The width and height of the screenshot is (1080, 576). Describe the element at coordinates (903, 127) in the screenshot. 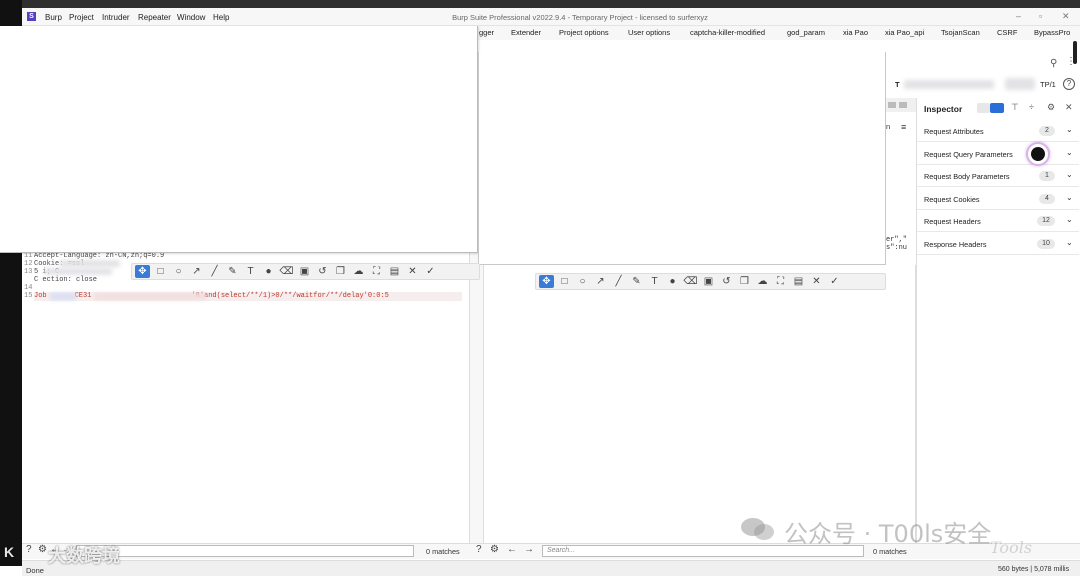

I see `hamburger-menu-icon: ≡` at that location.